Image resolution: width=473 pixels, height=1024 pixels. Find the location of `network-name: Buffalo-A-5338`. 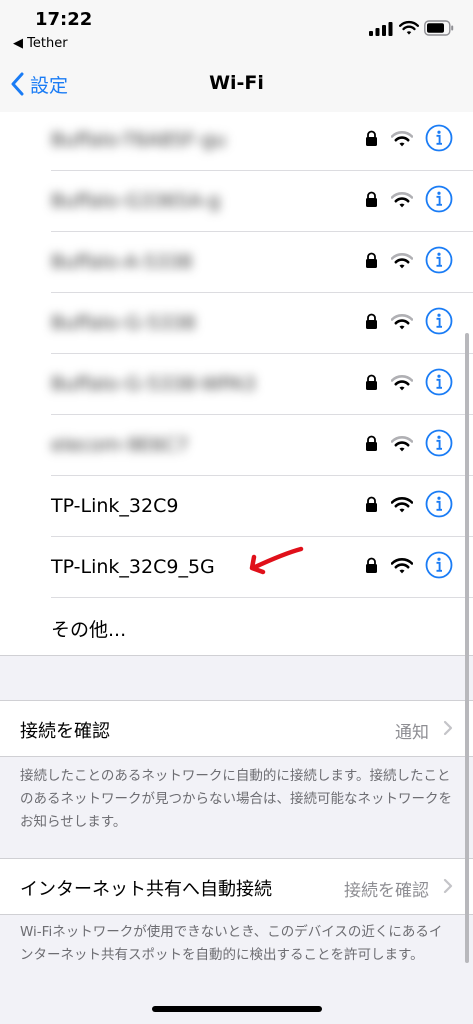

network-name: Buffalo-A-5338 is located at coordinates (122, 262).